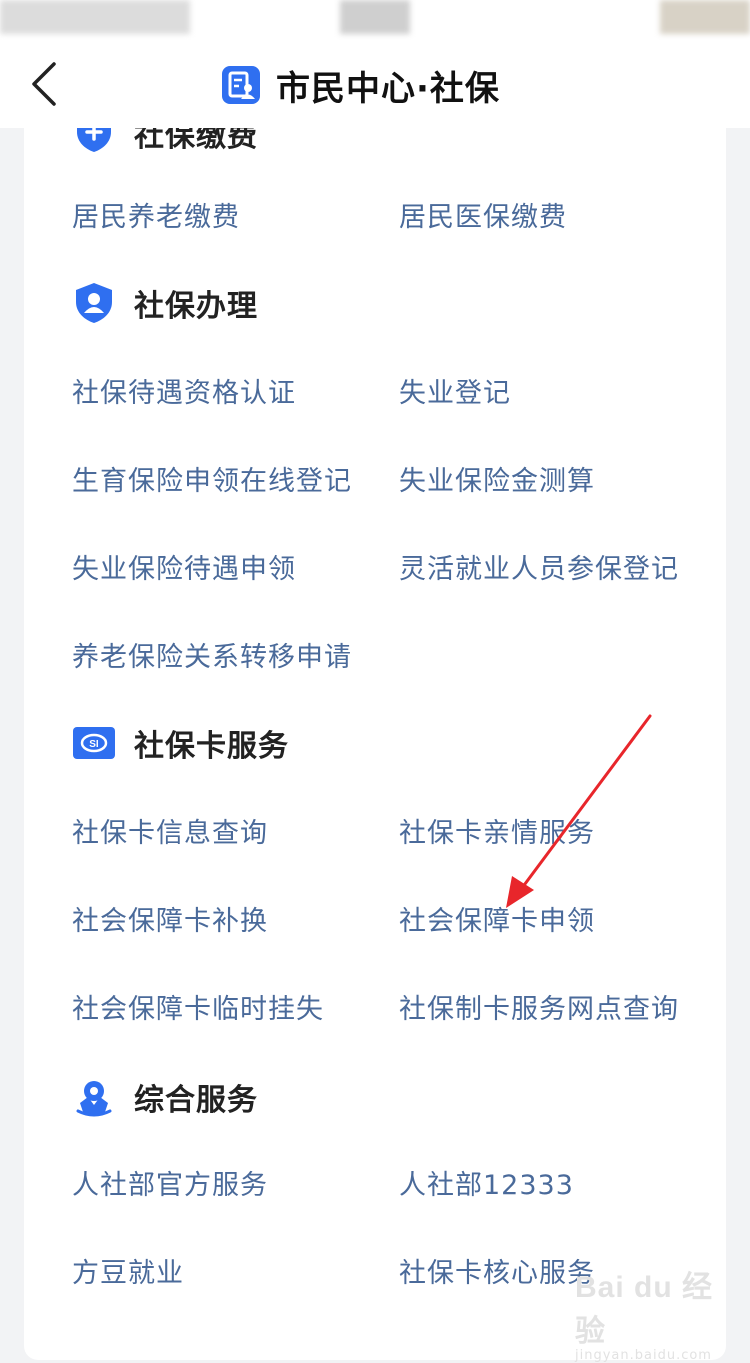 The height and width of the screenshot is (1363, 750). I want to click on section-title: 综合服务, so click(196, 1100).